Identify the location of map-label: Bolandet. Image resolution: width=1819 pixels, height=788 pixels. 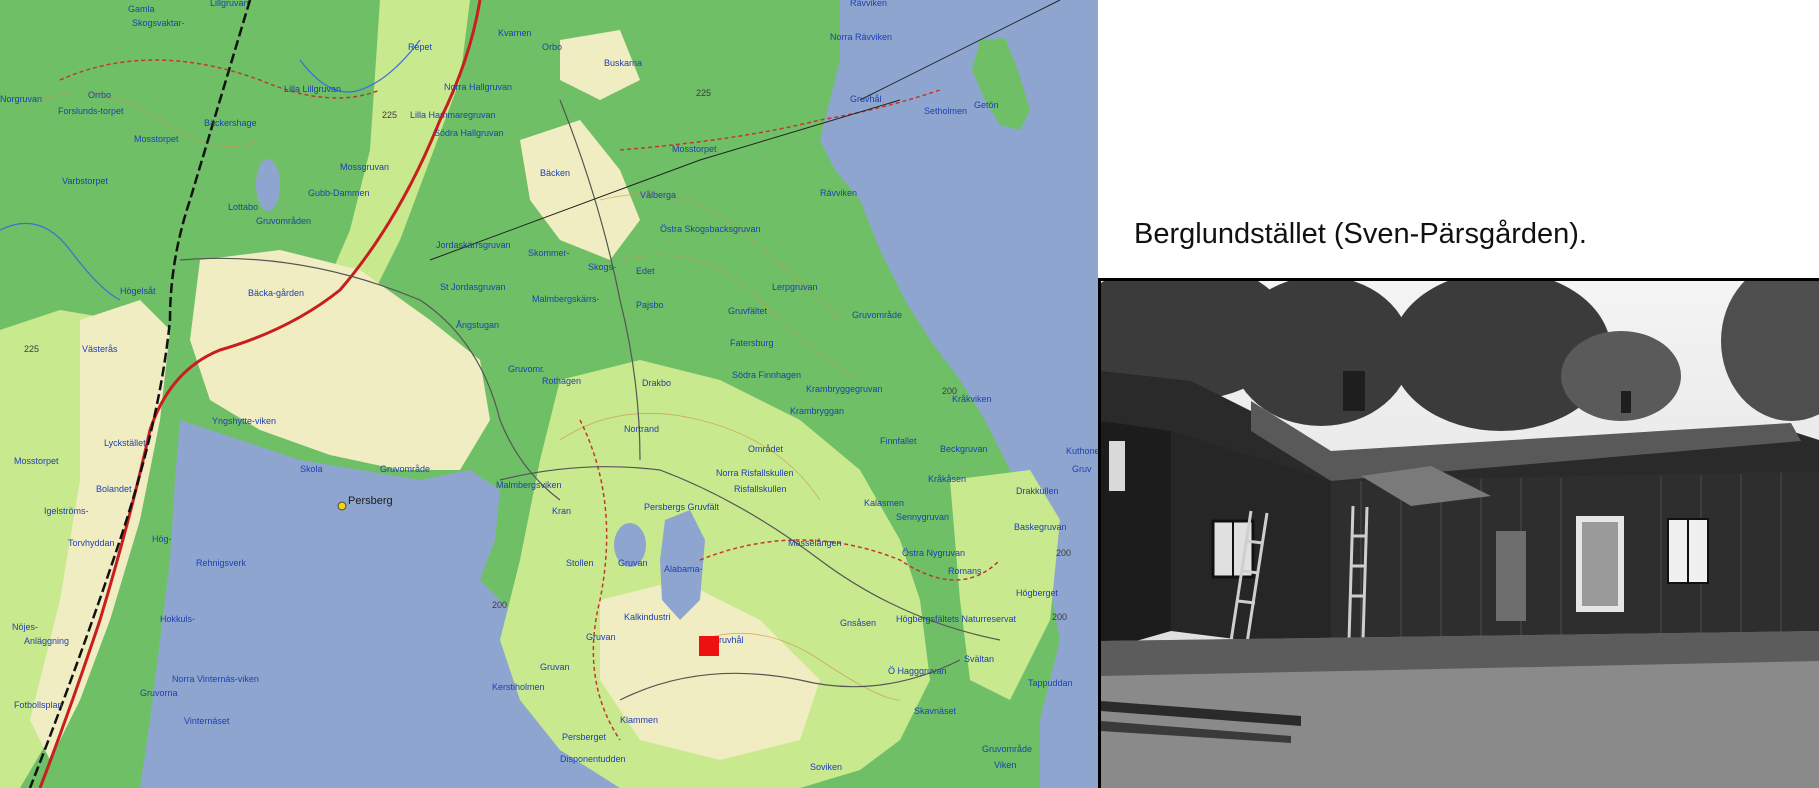
(114, 489).